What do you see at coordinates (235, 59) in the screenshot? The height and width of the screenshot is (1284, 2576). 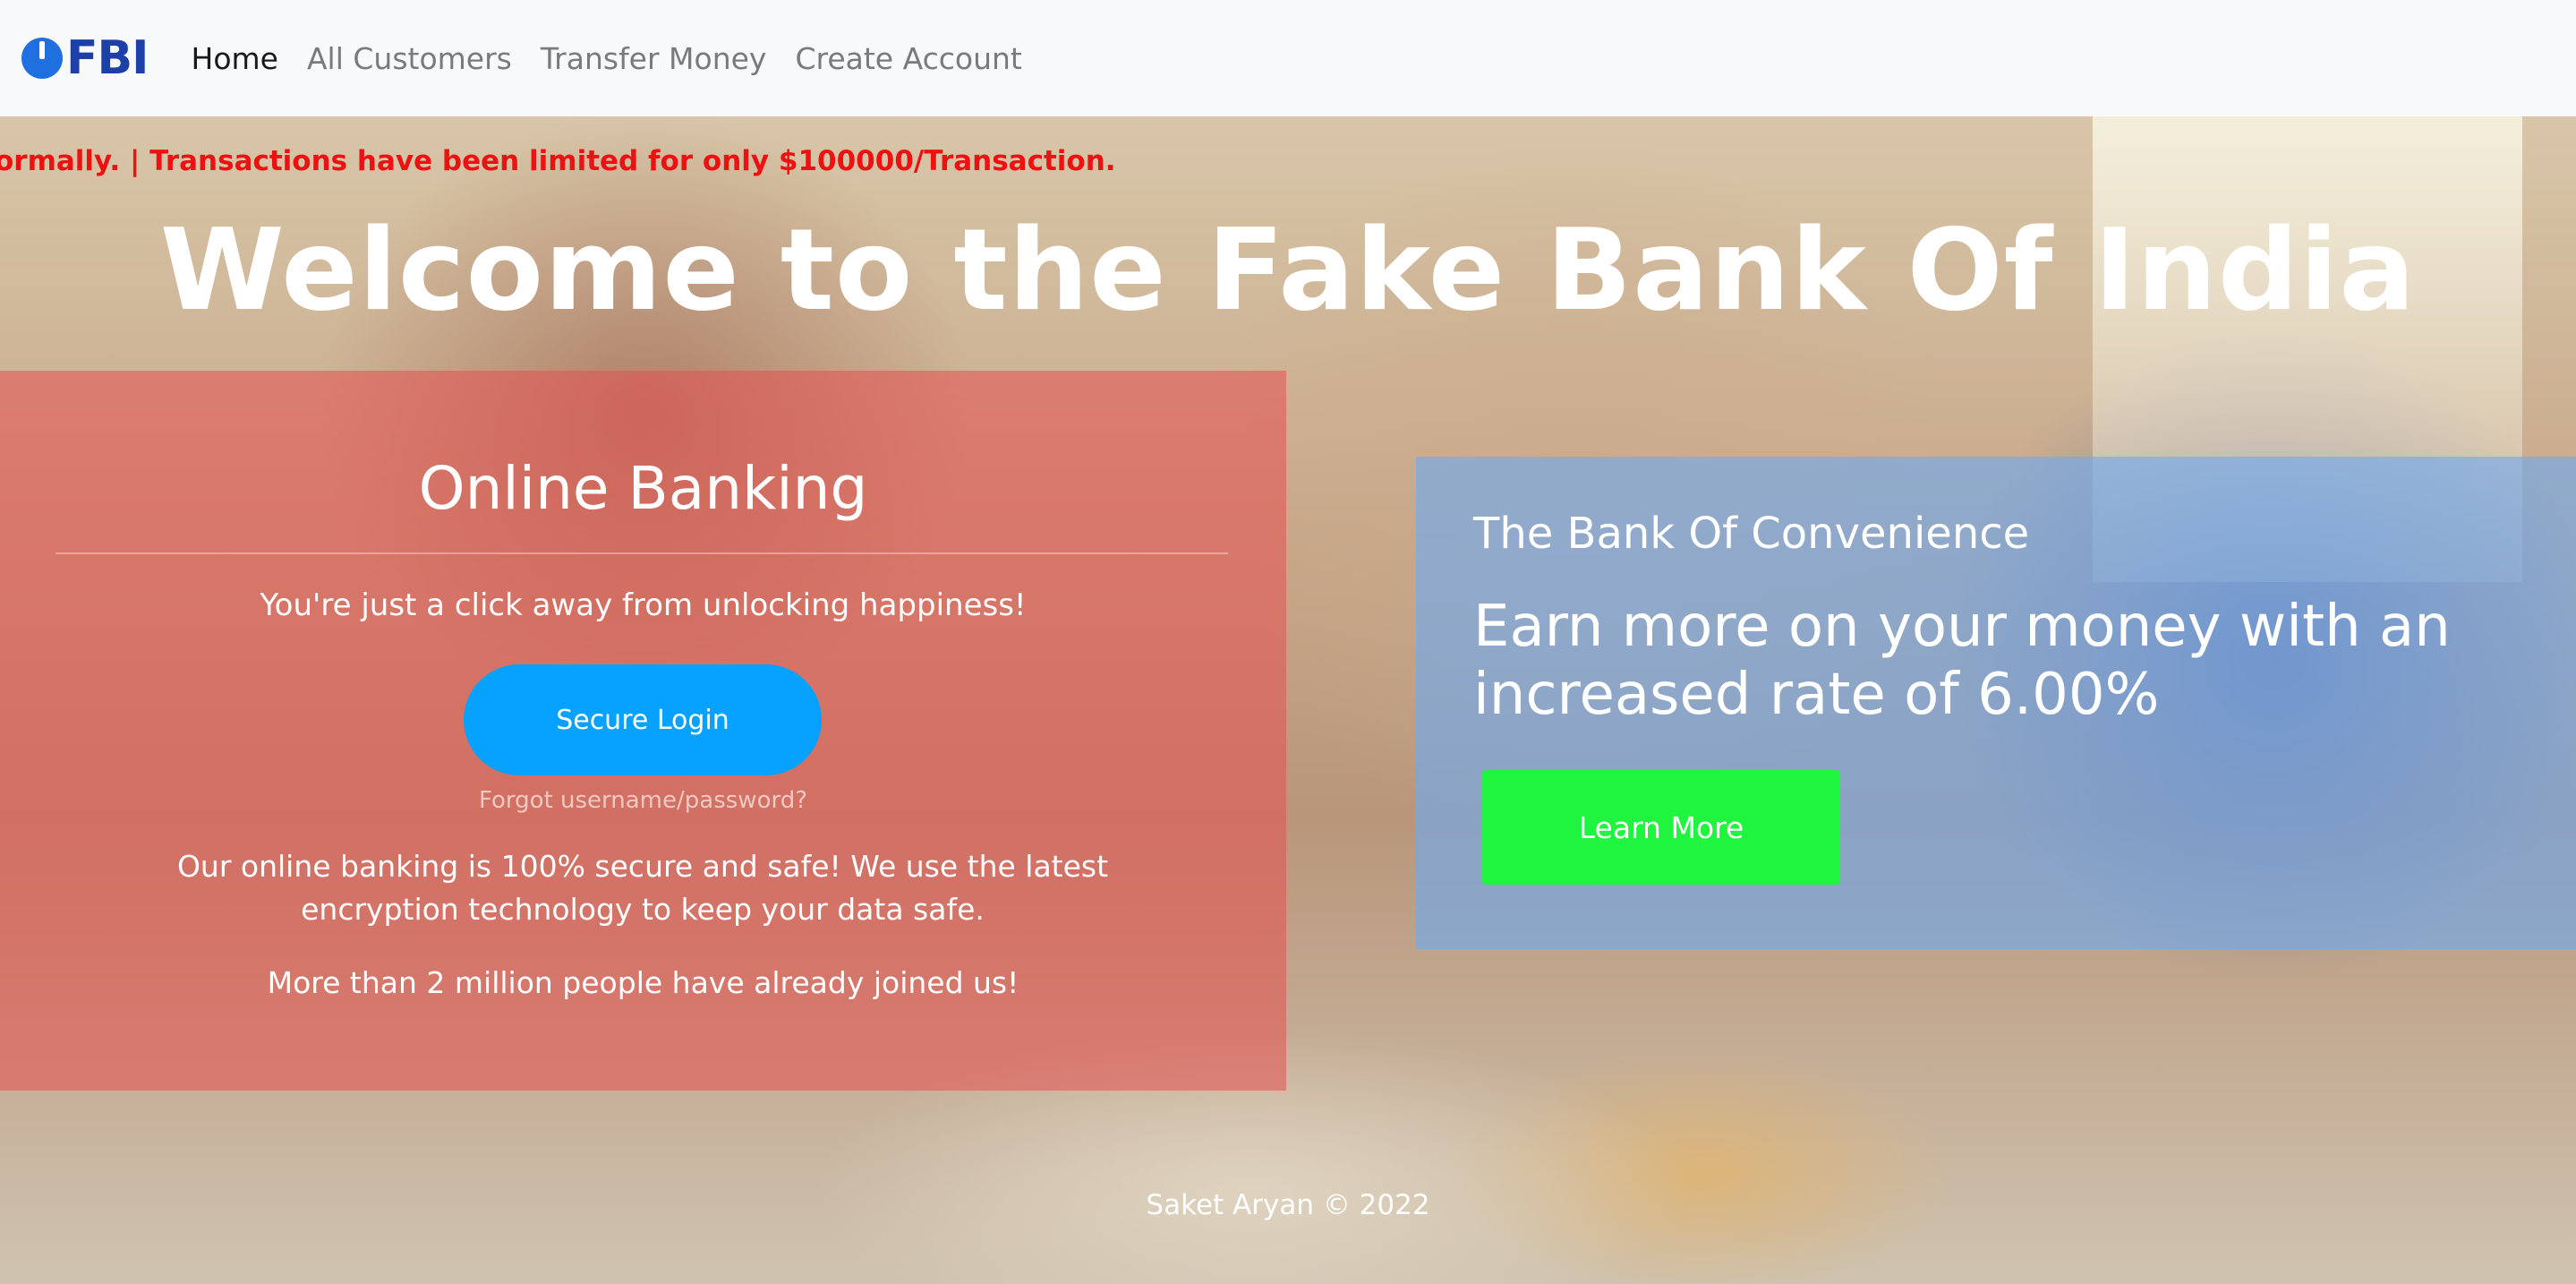 I see `nav-home: Home` at bounding box center [235, 59].